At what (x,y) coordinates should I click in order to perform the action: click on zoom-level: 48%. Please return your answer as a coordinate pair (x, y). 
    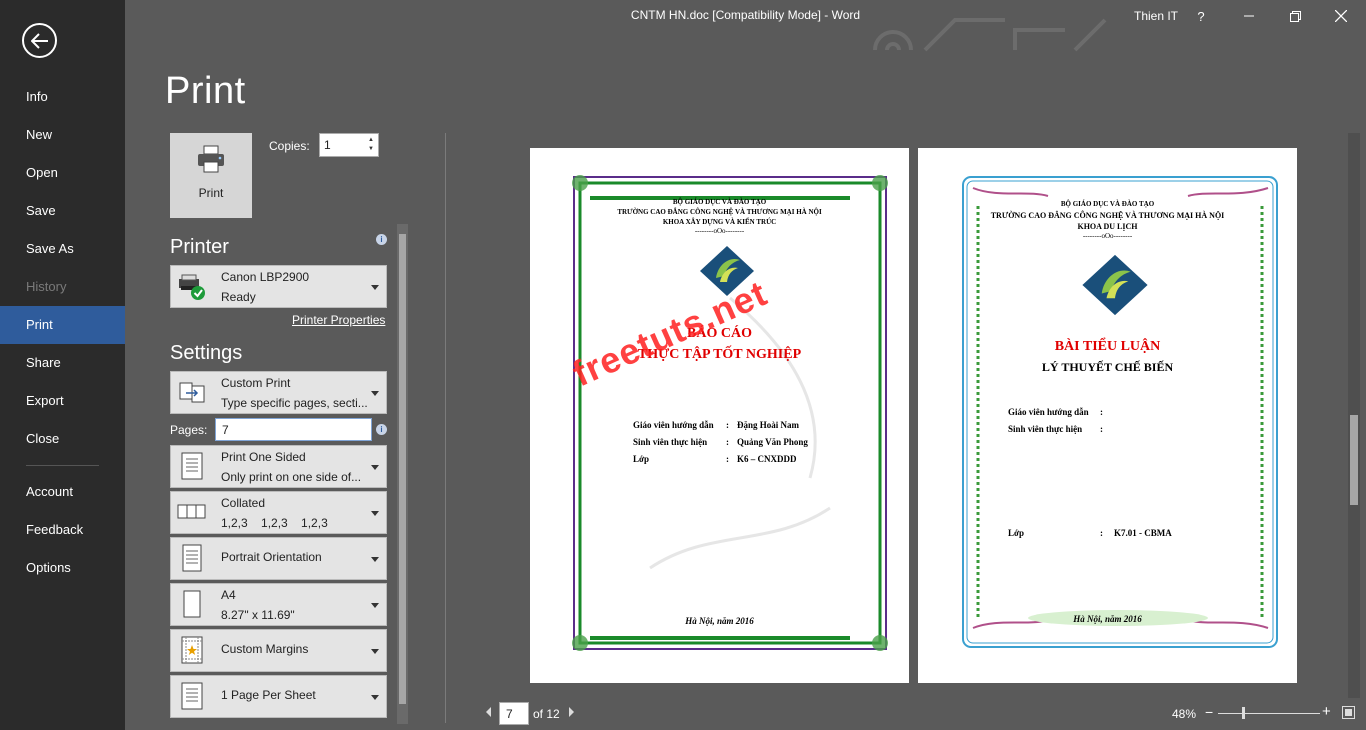
    Looking at the image, I should click on (1184, 714).